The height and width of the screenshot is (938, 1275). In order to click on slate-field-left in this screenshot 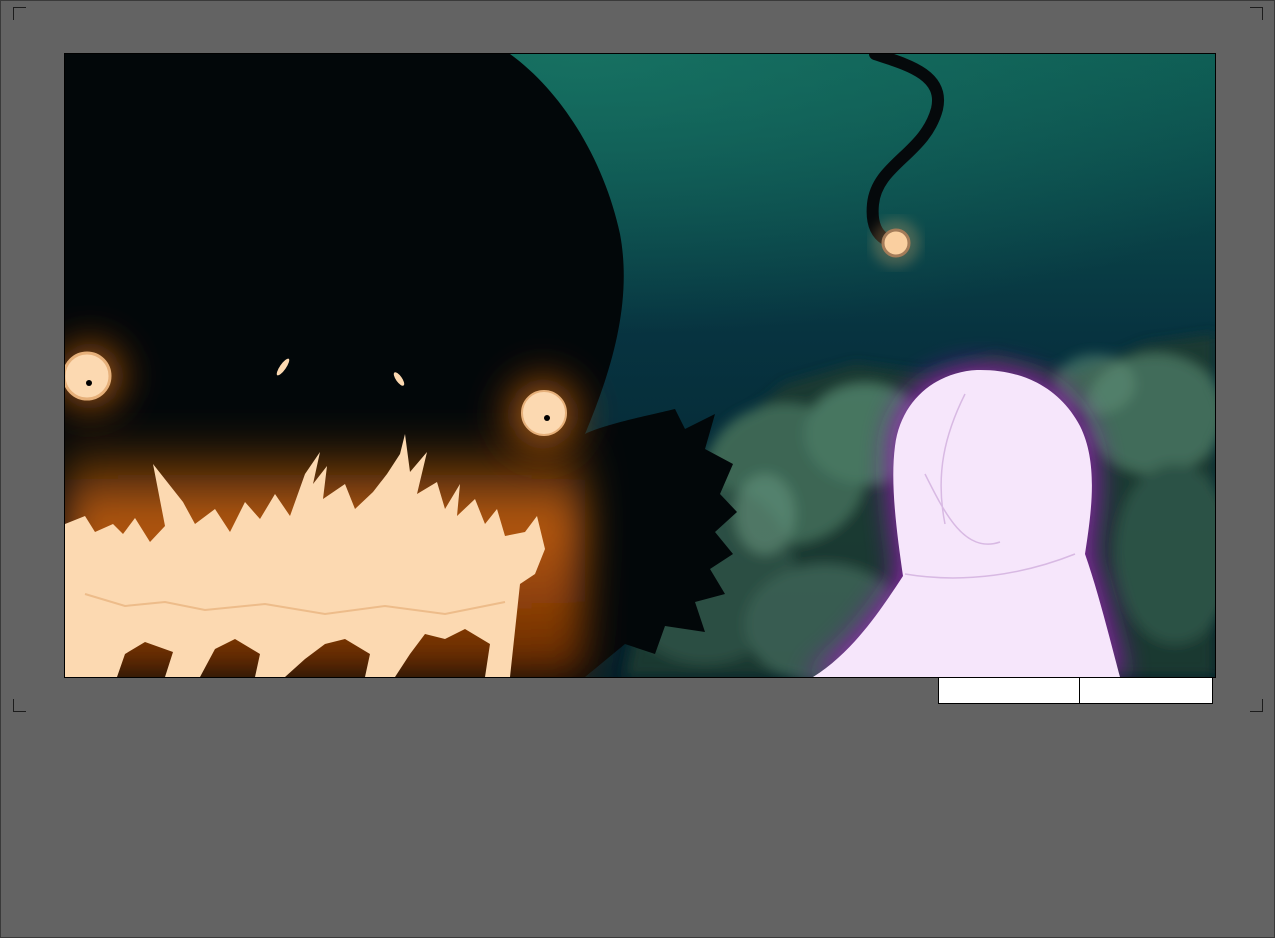, I will do `click(1009, 690)`.